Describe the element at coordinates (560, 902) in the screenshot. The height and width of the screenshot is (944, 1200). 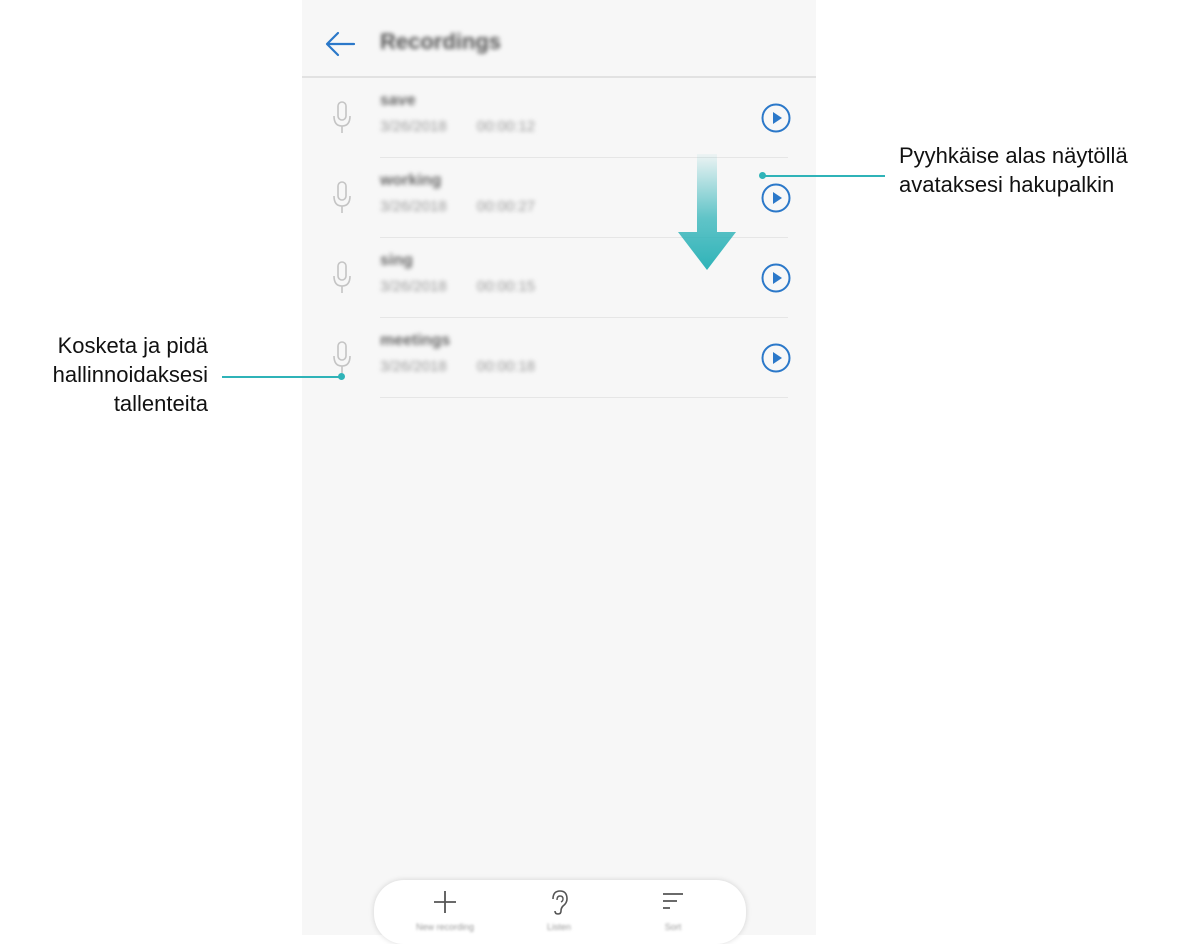
I see `ear-icon` at that location.